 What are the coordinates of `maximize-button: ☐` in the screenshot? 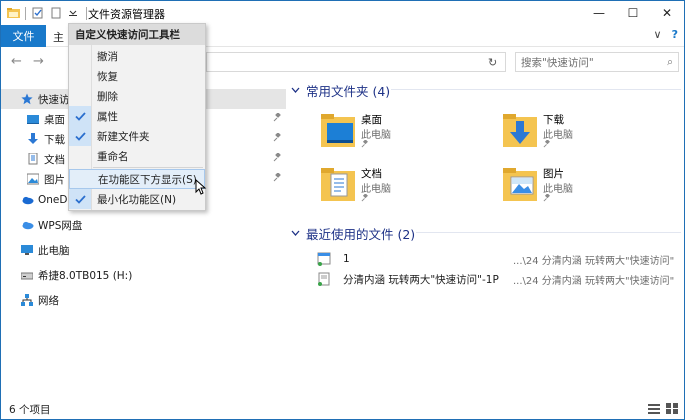 It's located at (633, 13).